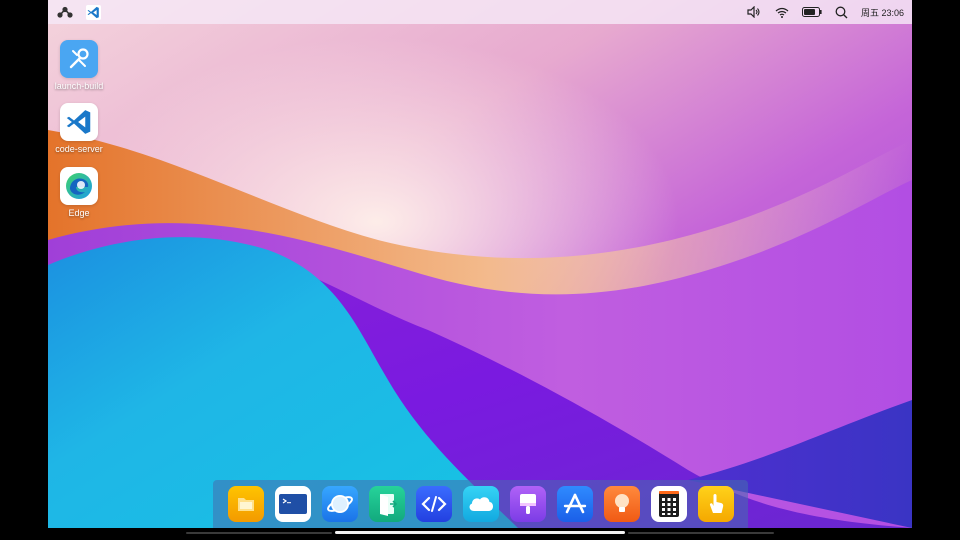 This screenshot has width=960, height=540. I want to click on app-store-icon, so click(574, 504).